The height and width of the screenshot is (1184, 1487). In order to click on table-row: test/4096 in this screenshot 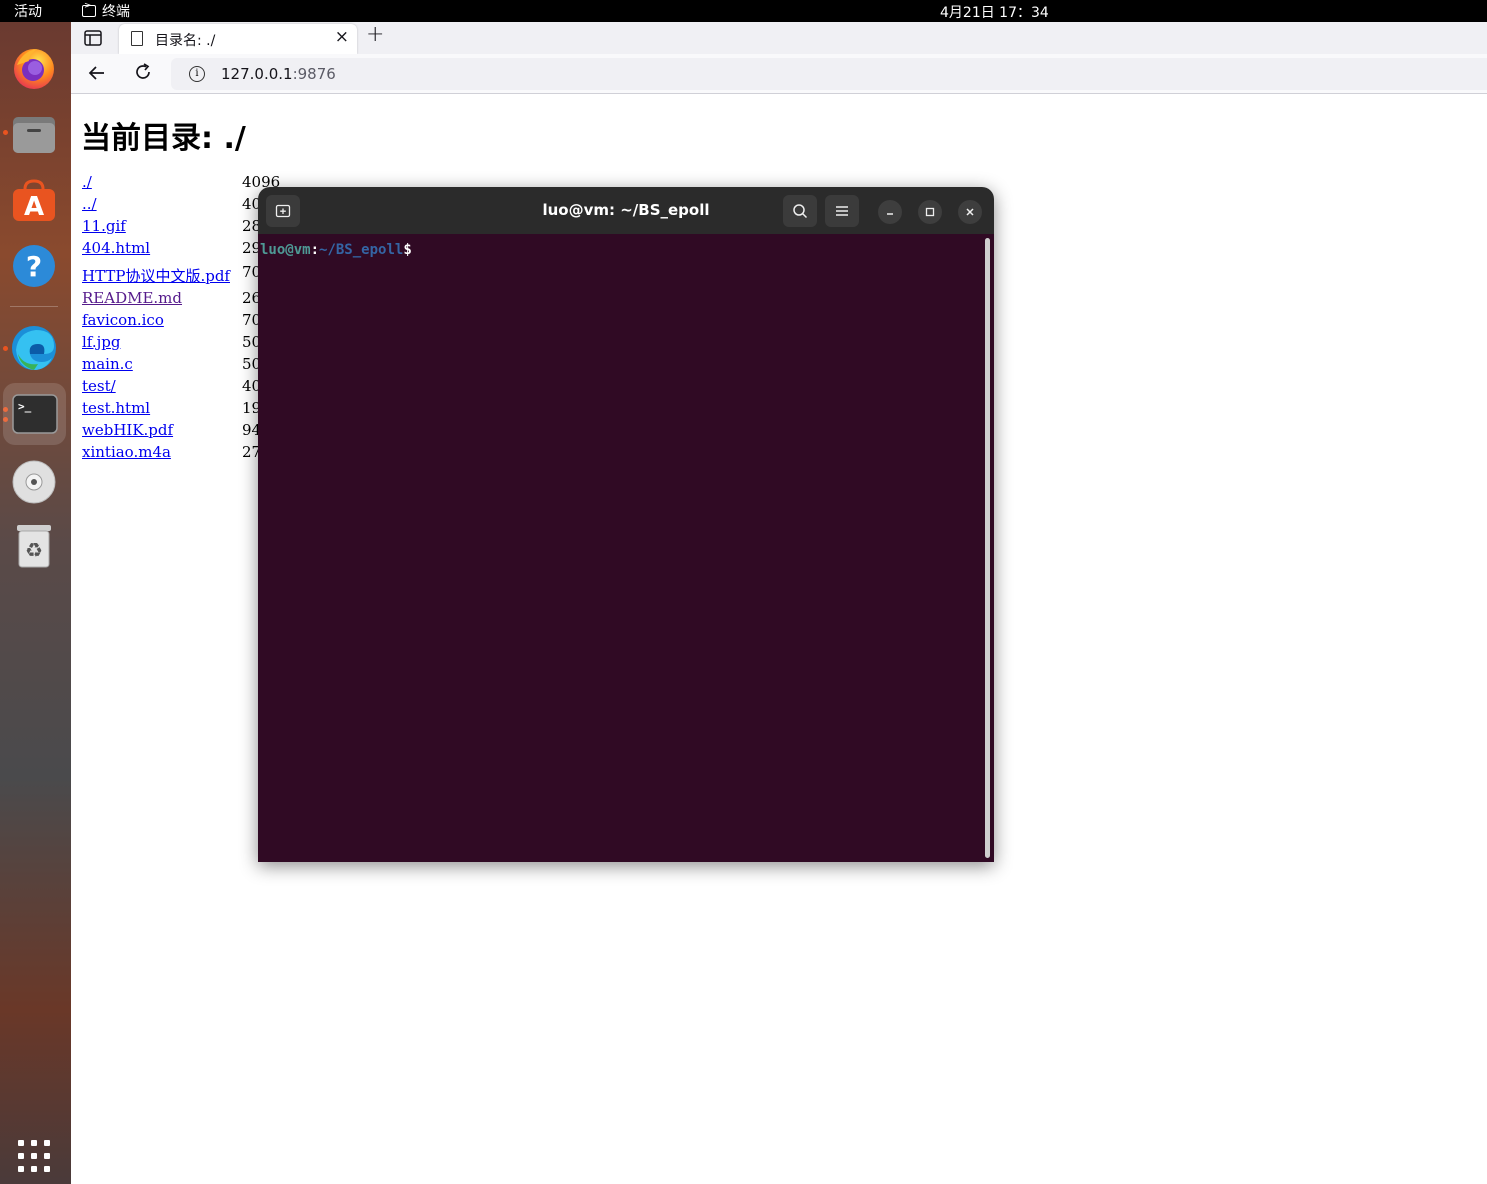, I will do `click(181, 386)`.